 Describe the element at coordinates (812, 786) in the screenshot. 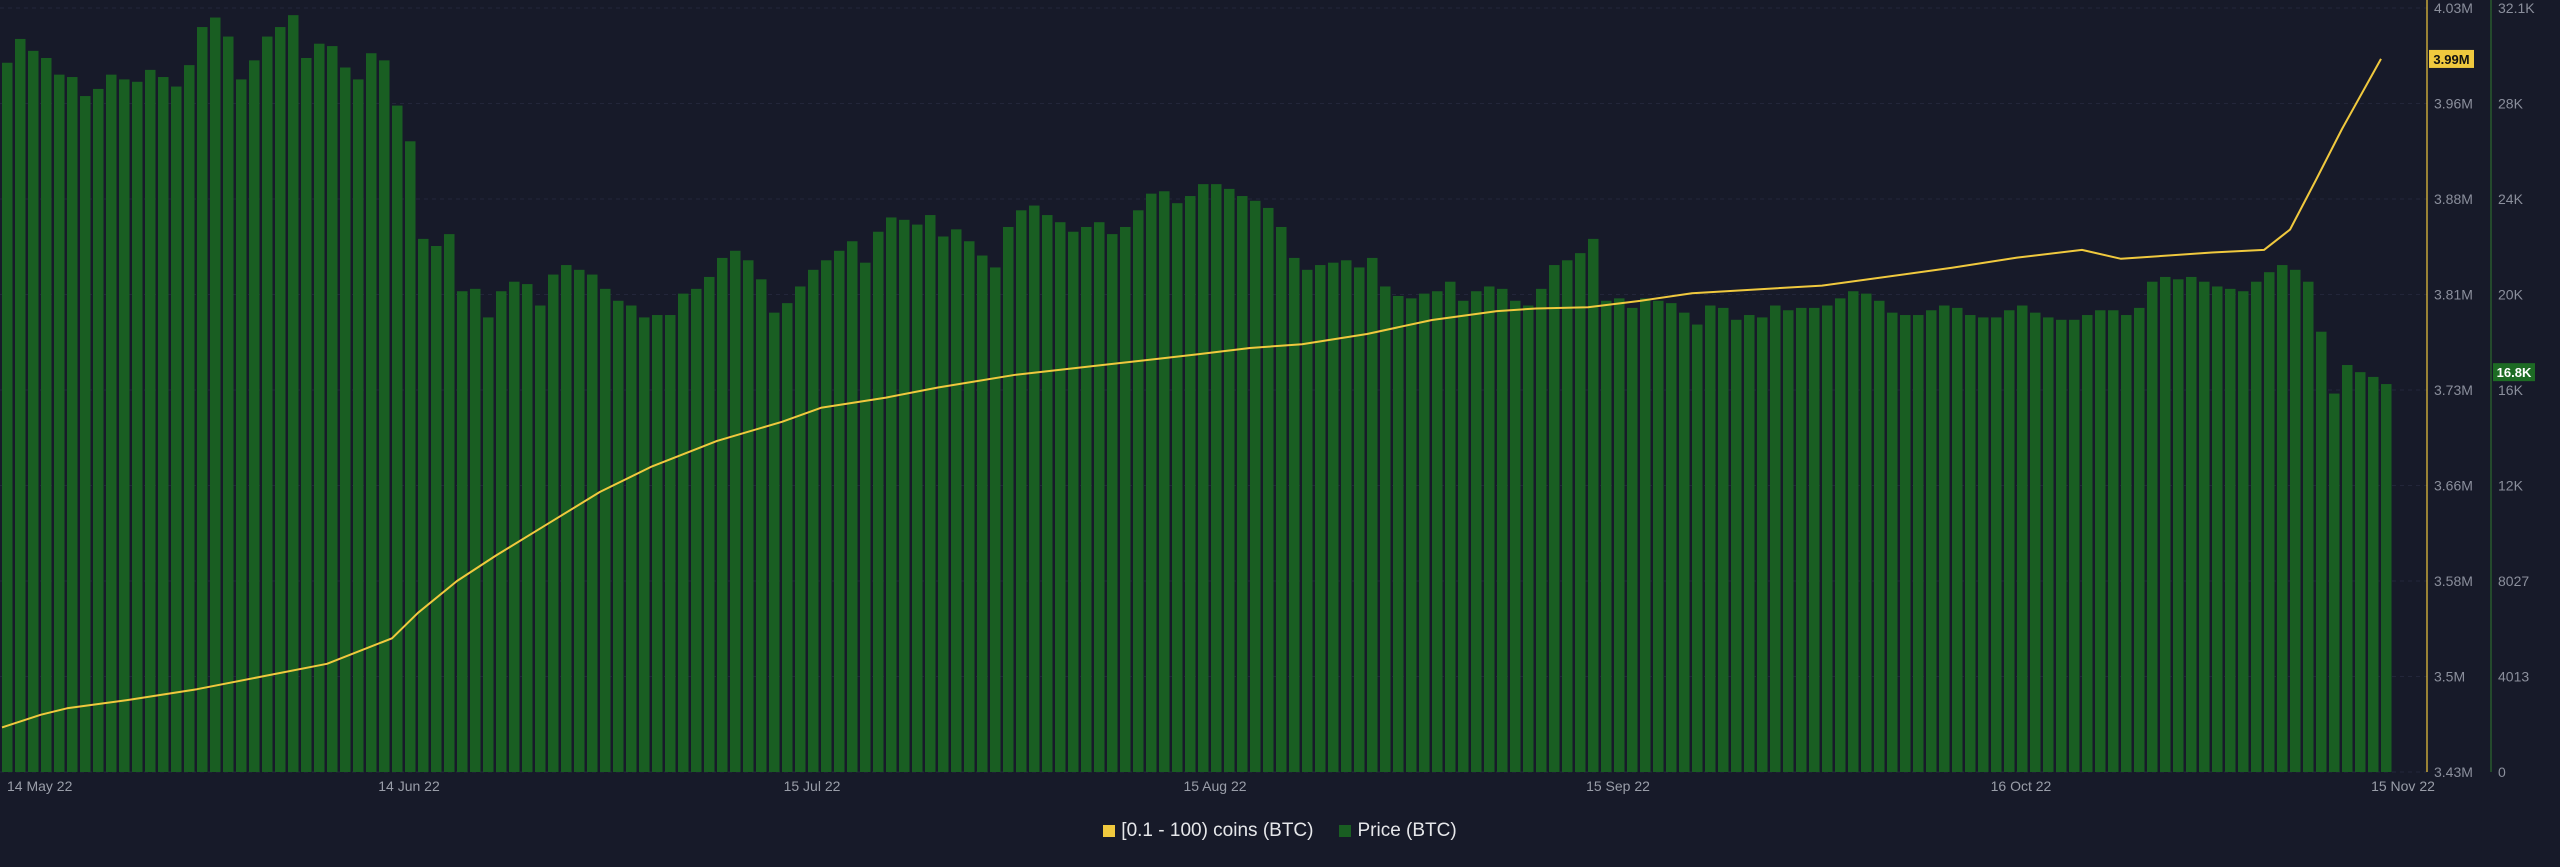

I see `x-axis-tick: 15 Jul 22` at that location.